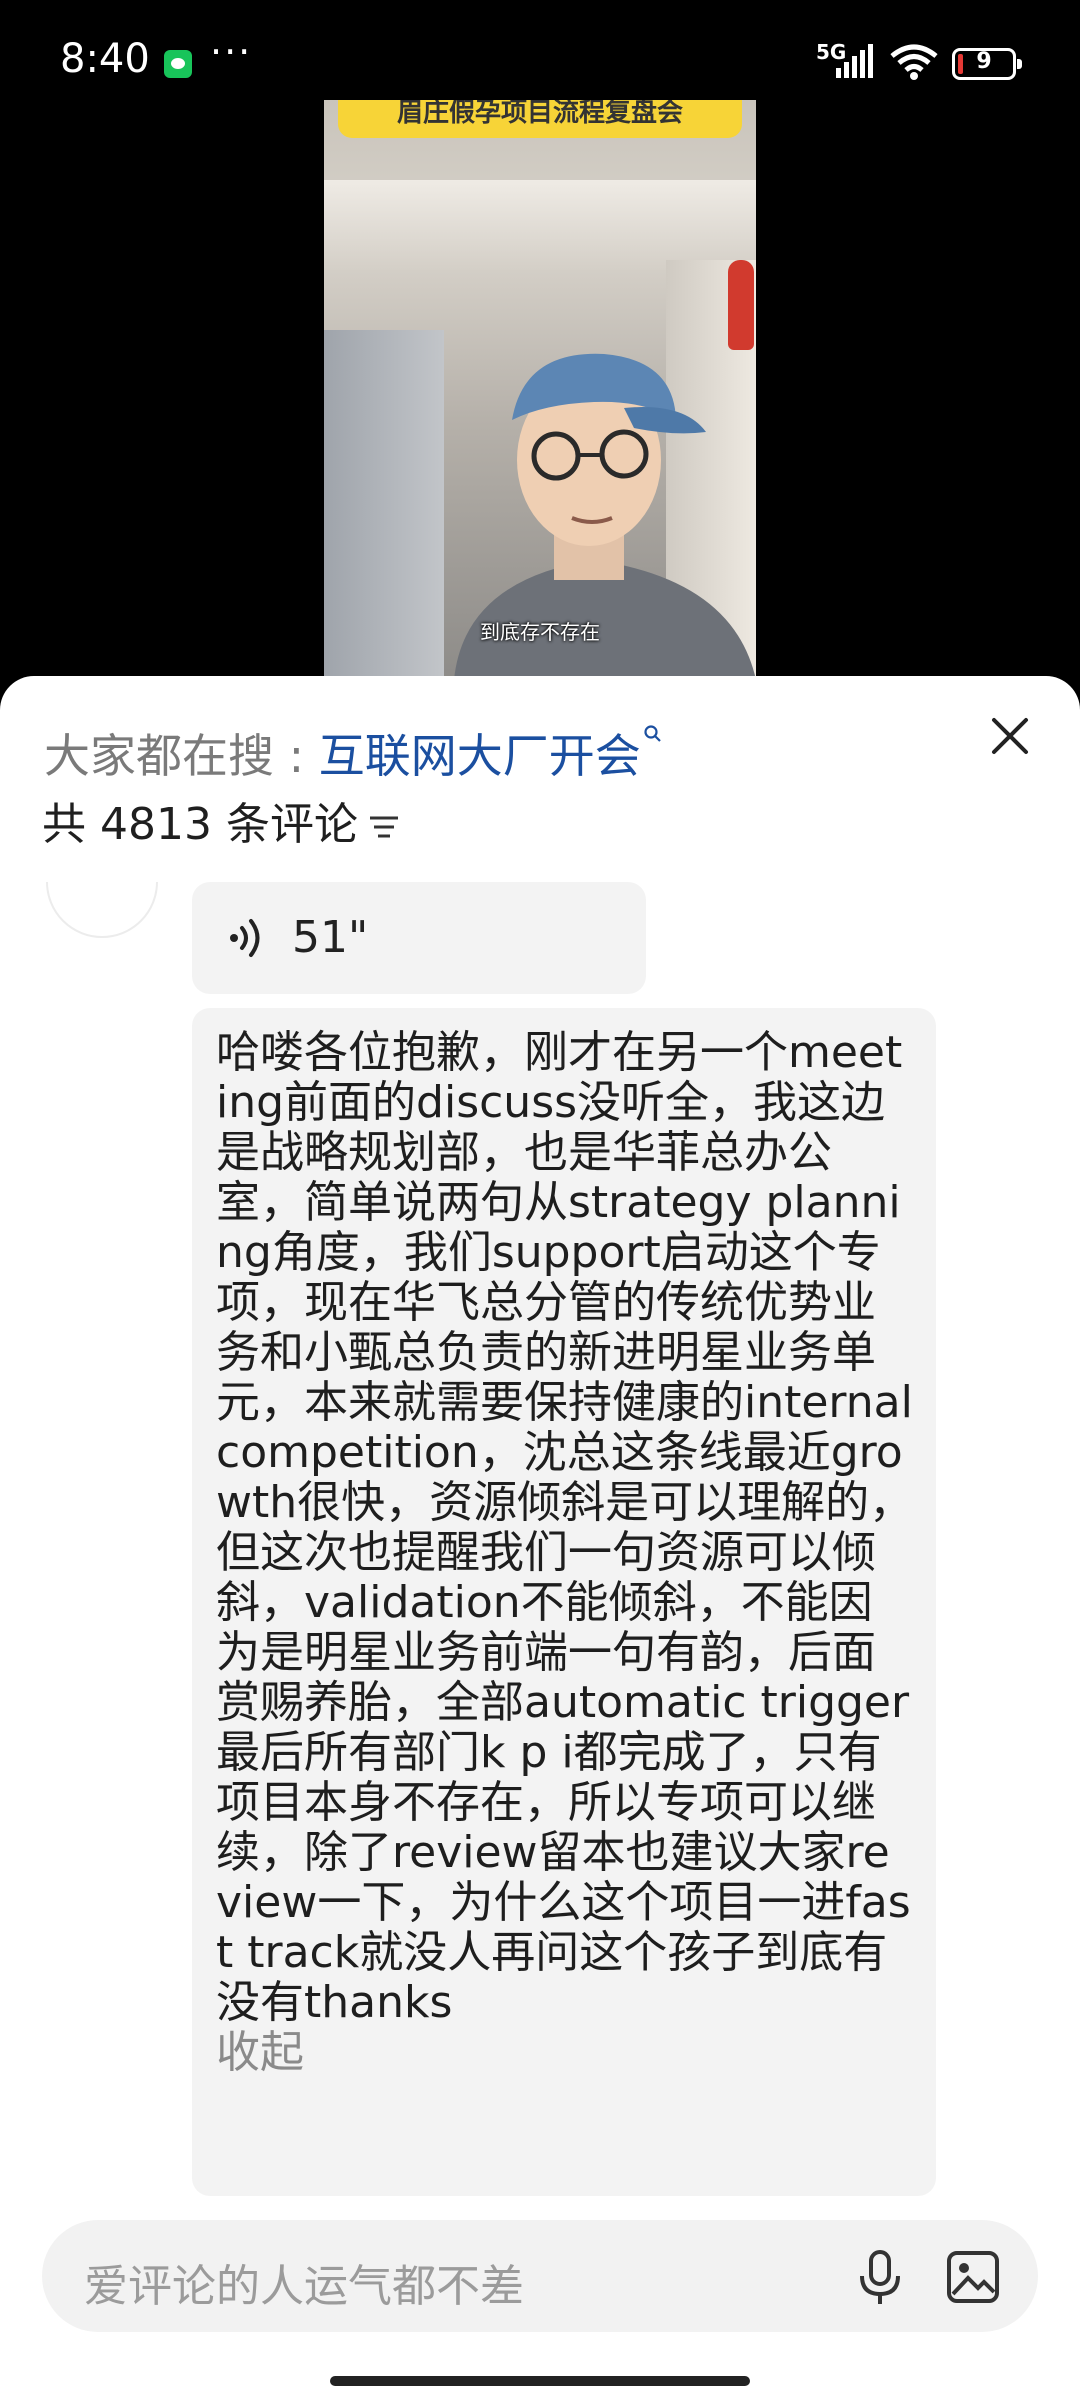 The height and width of the screenshot is (2400, 1080). What do you see at coordinates (181, 756) in the screenshot?
I see `trending-search-prefix: 大家都在搜 :` at bounding box center [181, 756].